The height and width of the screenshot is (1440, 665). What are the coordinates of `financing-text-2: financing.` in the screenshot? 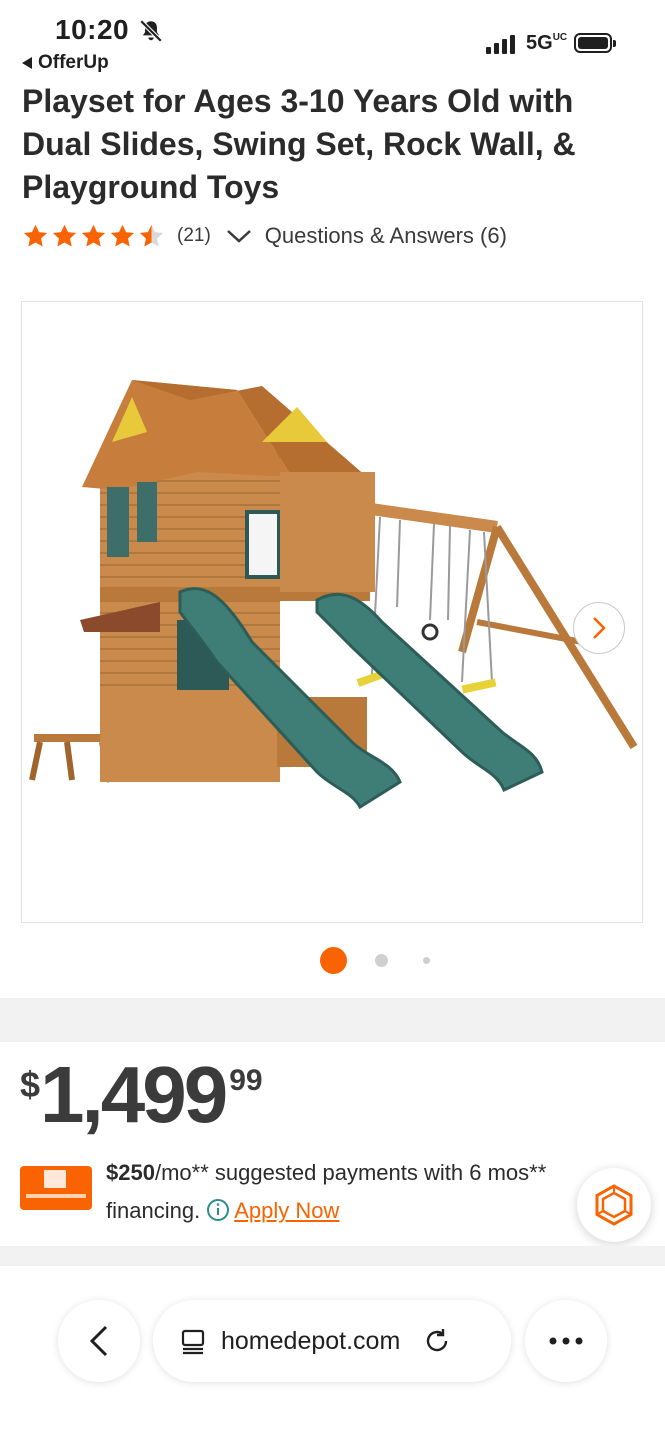 It's located at (153, 1210).